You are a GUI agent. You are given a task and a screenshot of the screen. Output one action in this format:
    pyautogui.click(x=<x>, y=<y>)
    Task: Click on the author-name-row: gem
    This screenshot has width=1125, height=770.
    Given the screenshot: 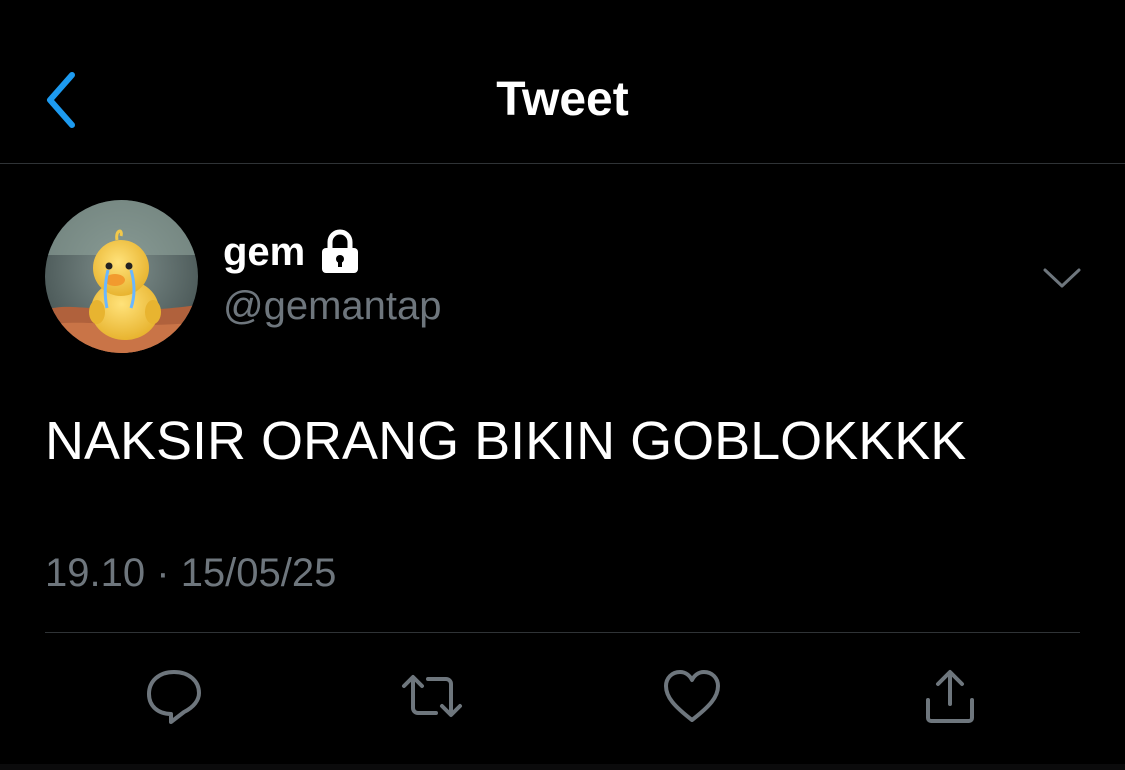 What is the action you would take?
    pyautogui.click(x=292, y=252)
    